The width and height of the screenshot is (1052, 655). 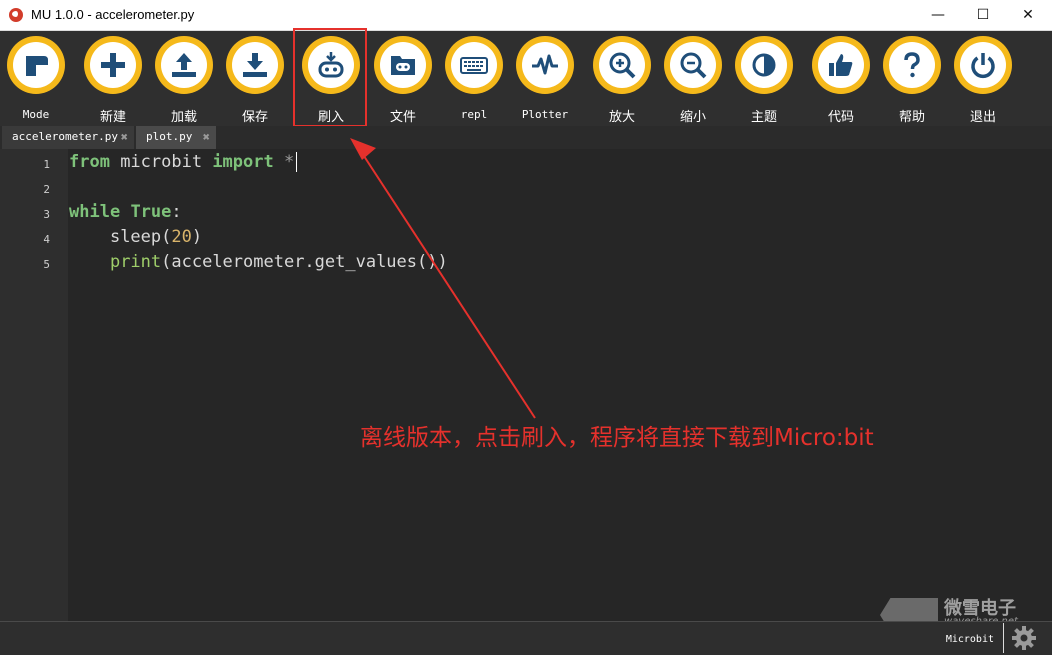 What do you see at coordinates (617, 438) in the screenshot?
I see `annotation-text: 离线版本，点击刷入，程序将直接下载到Micro:bit` at bounding box center [617, 438].